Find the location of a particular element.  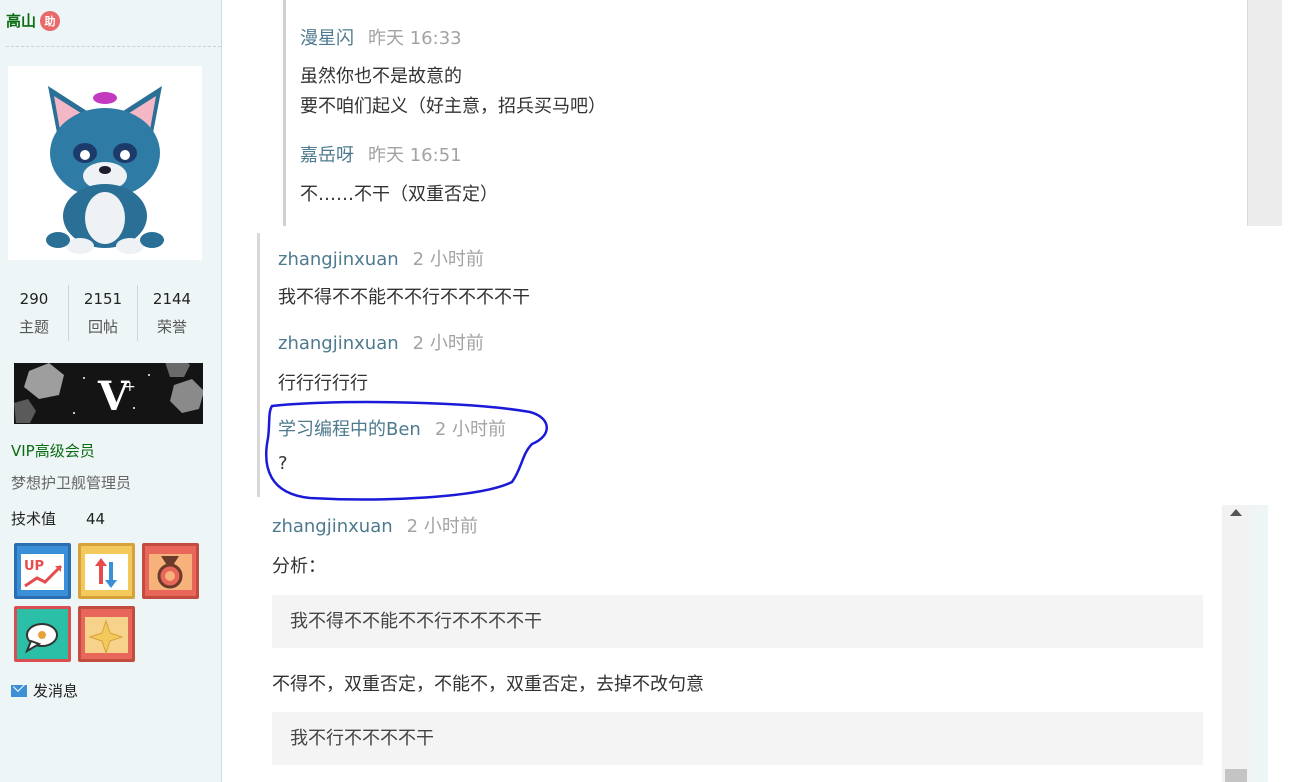

comment-meta: 嘉岳呀 昨天 16:51 is located at coordinates (381, 154).